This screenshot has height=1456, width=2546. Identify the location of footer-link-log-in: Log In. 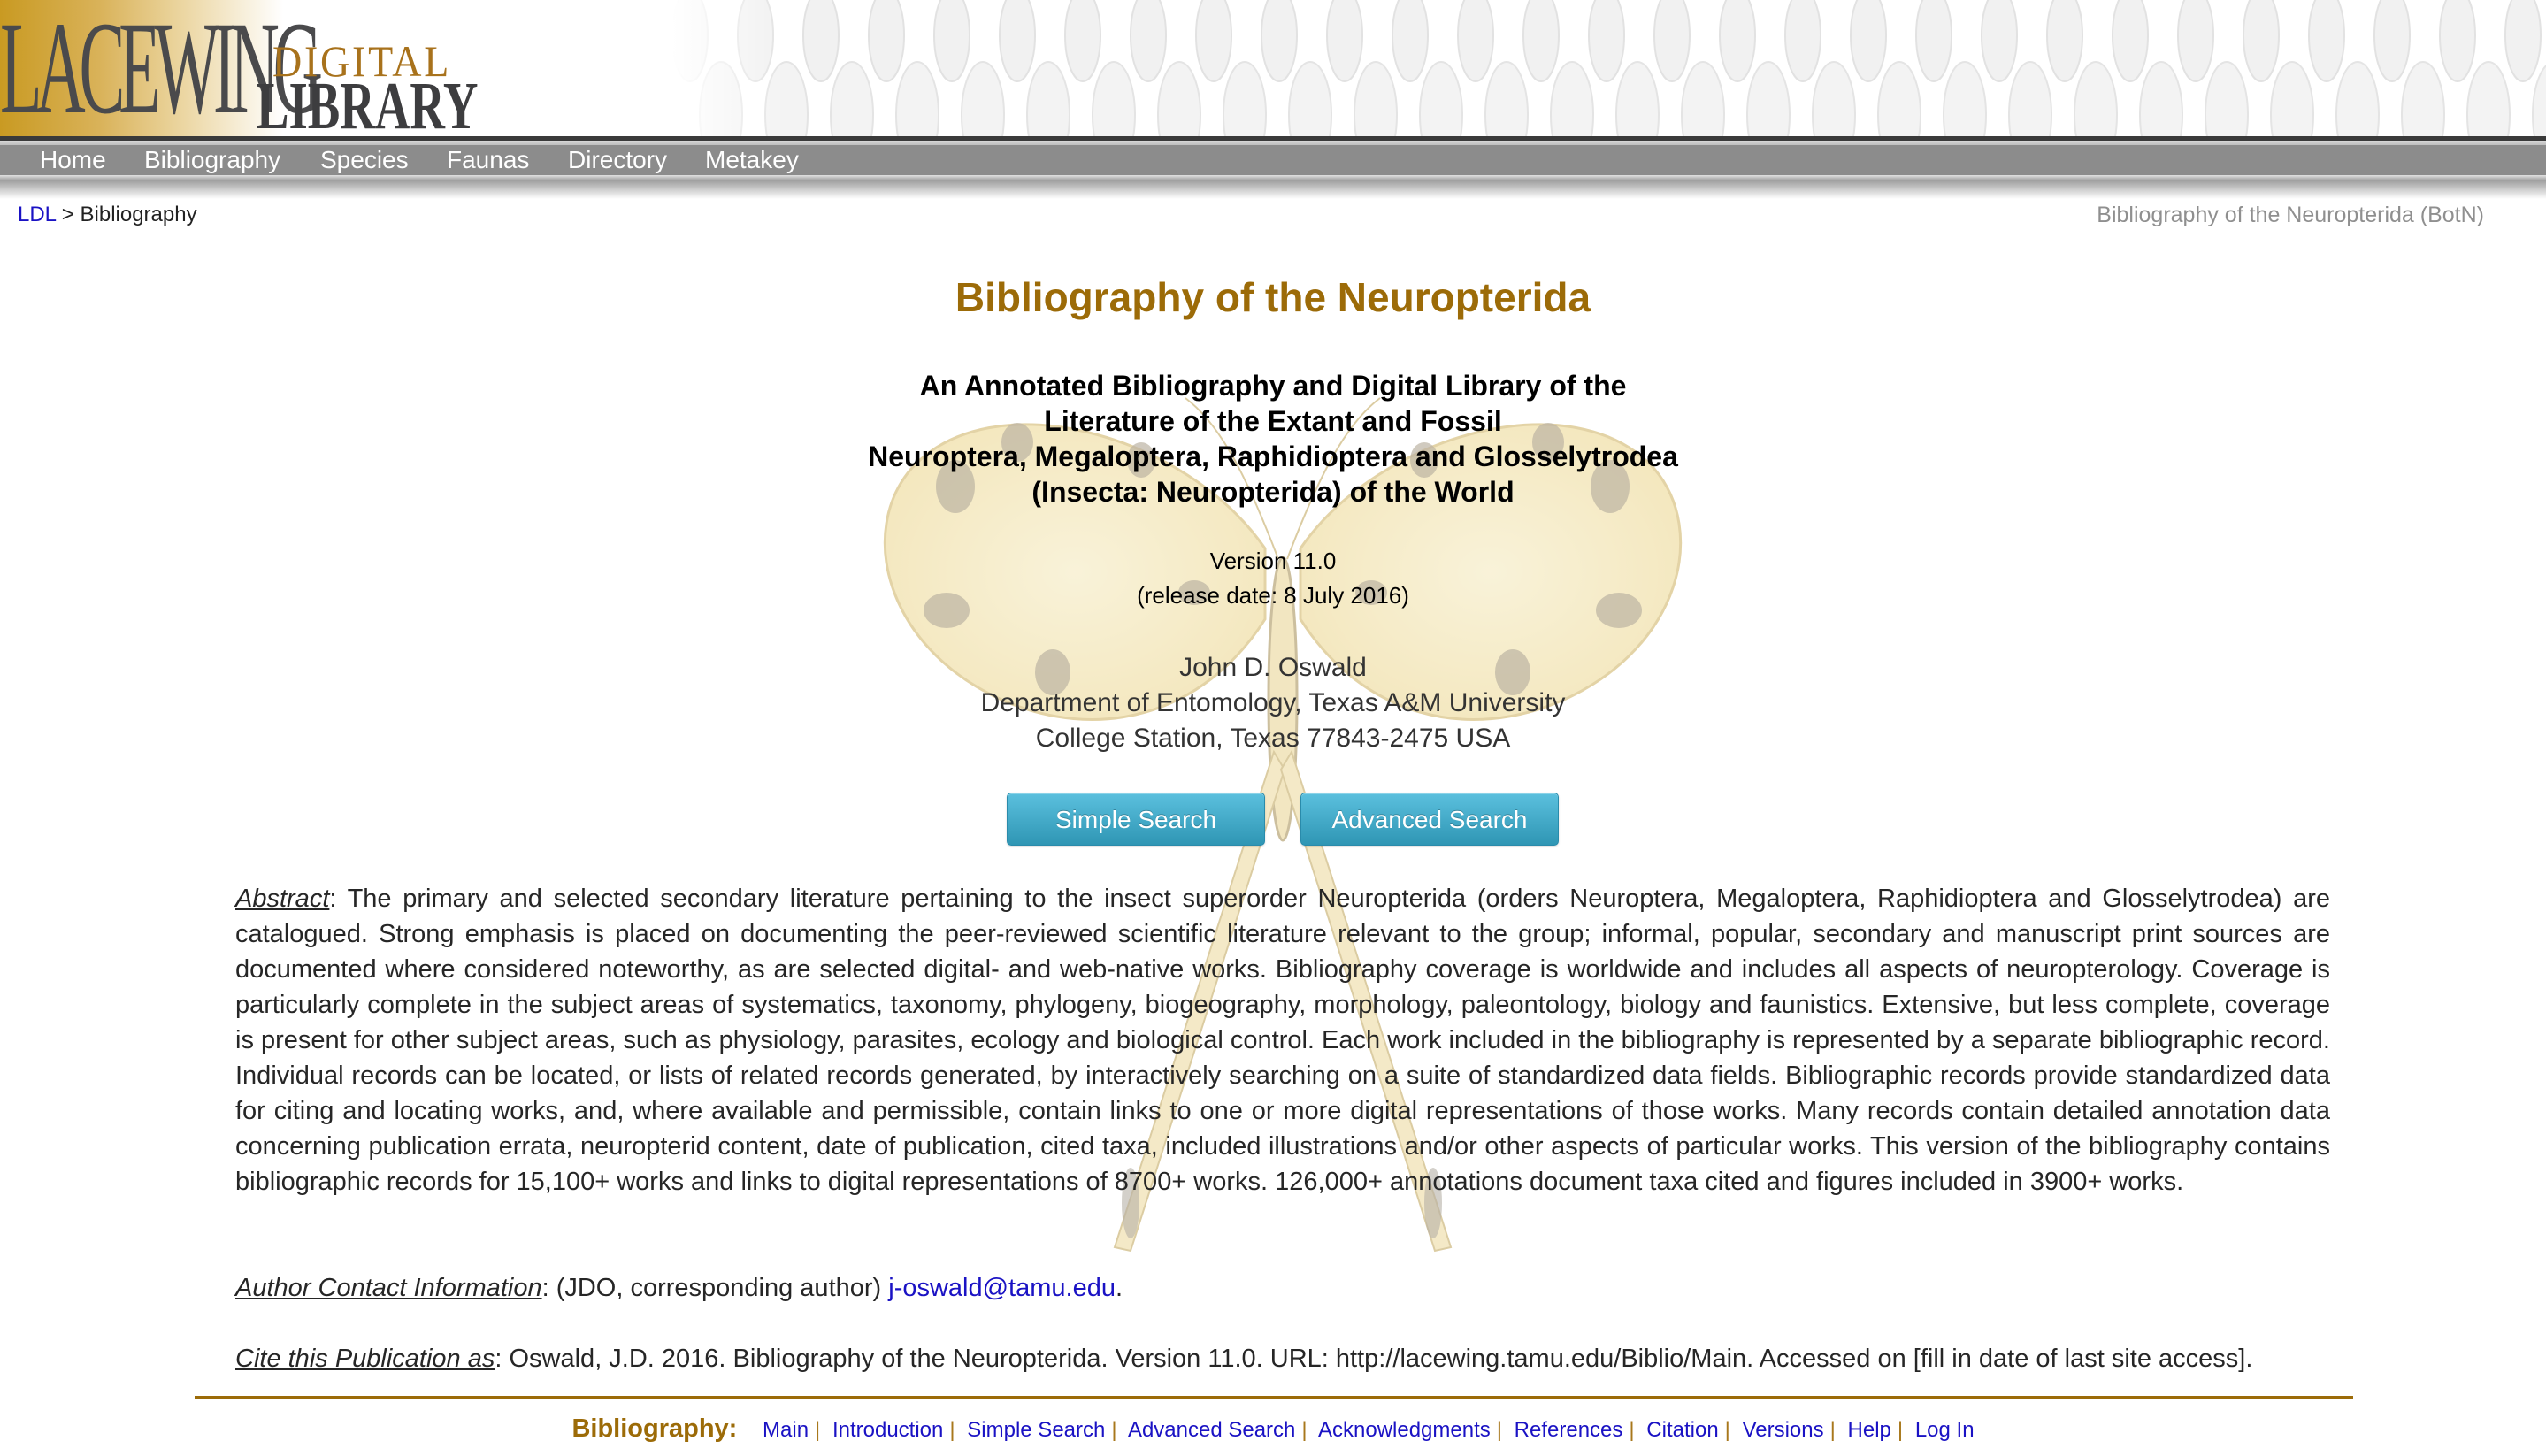
(1945, 1430).